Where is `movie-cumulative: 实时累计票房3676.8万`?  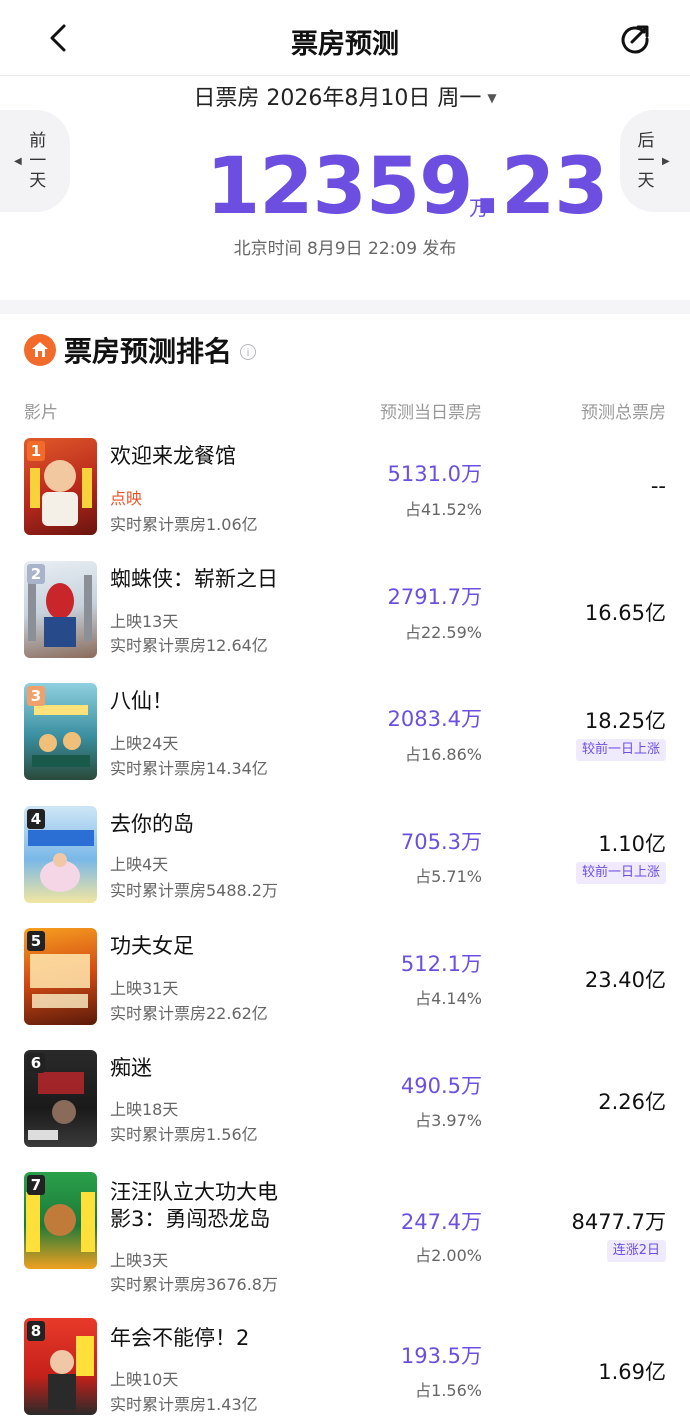 movie-cumulative: 实时累计票房3676.8万 is located at coordinates (194, 1284).